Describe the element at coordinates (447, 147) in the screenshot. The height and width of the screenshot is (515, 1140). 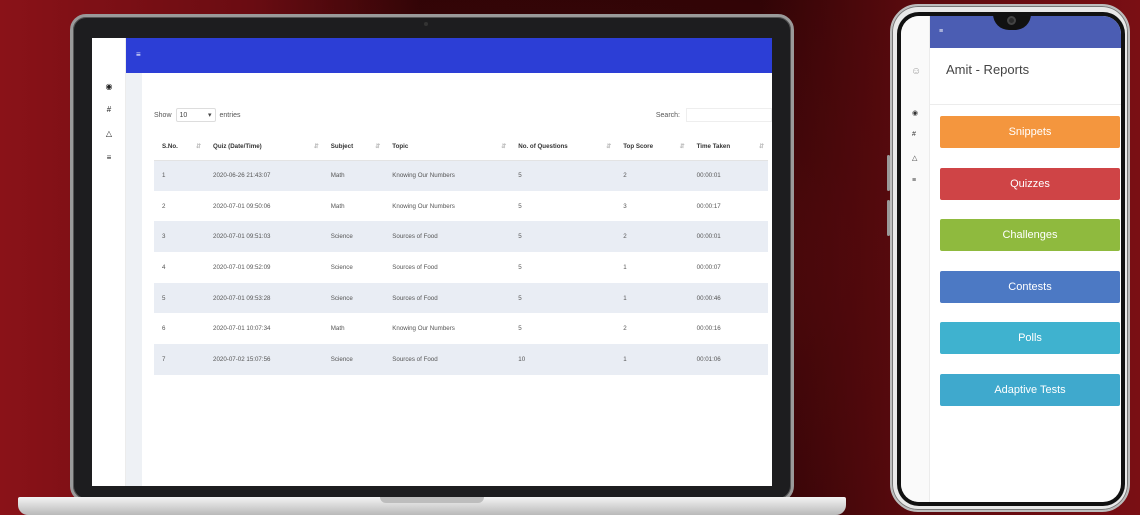
I see `column-header: Topic ⇵` at that location.